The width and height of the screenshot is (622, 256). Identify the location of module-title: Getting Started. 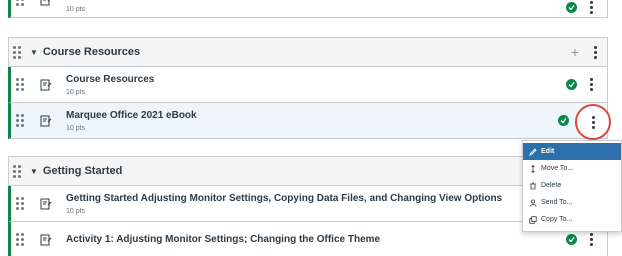
(82, 171).